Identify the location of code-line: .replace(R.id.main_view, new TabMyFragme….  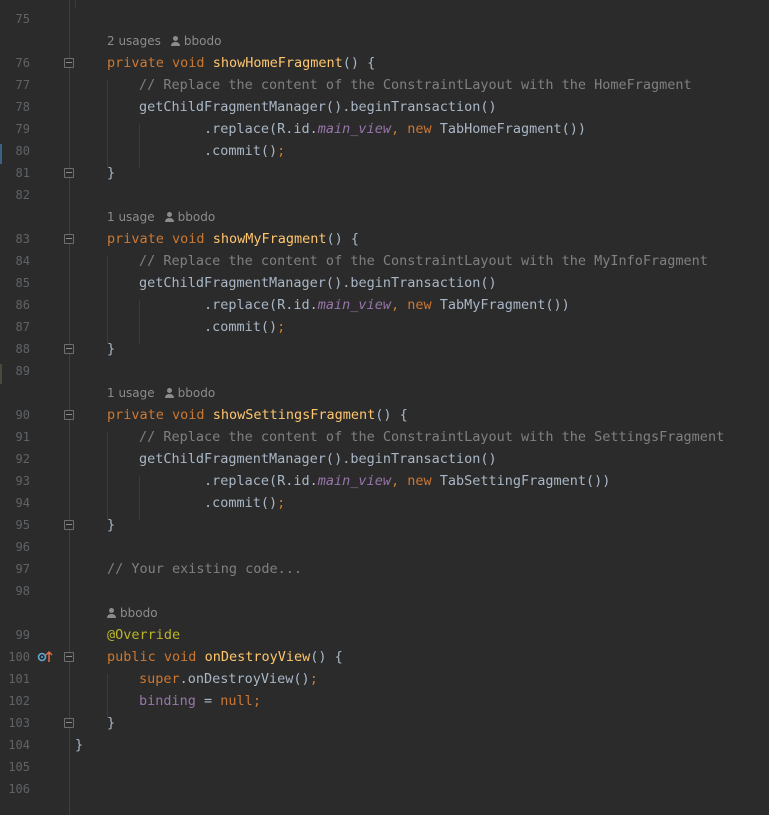
(387, 305).